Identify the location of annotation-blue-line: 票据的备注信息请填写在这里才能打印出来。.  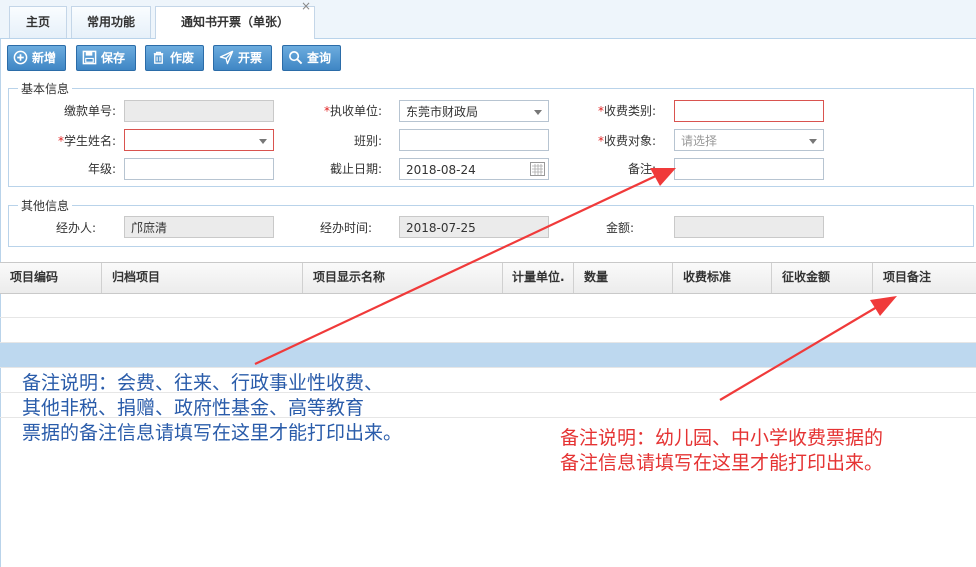
(212, 433).